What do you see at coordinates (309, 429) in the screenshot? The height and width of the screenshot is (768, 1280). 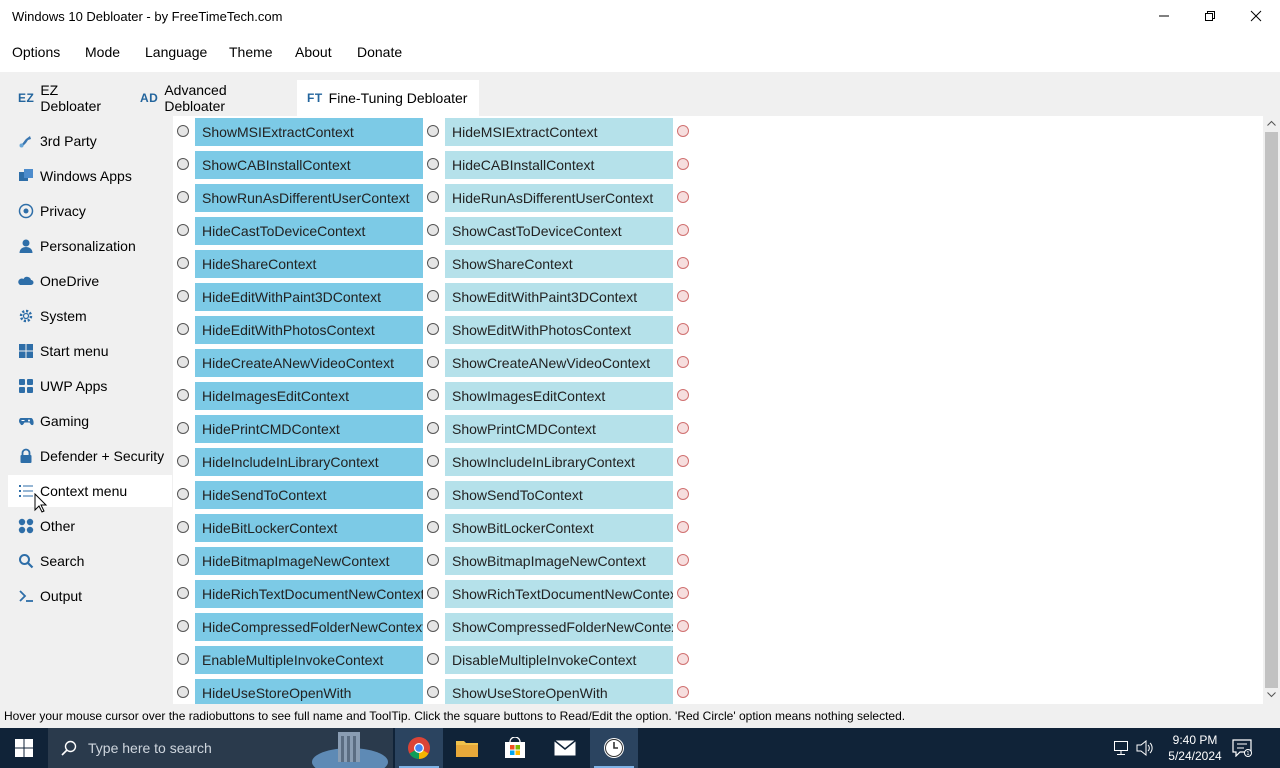 I see `option-a-button: HidePrintCMDContext` at bounding box center [309, 429].